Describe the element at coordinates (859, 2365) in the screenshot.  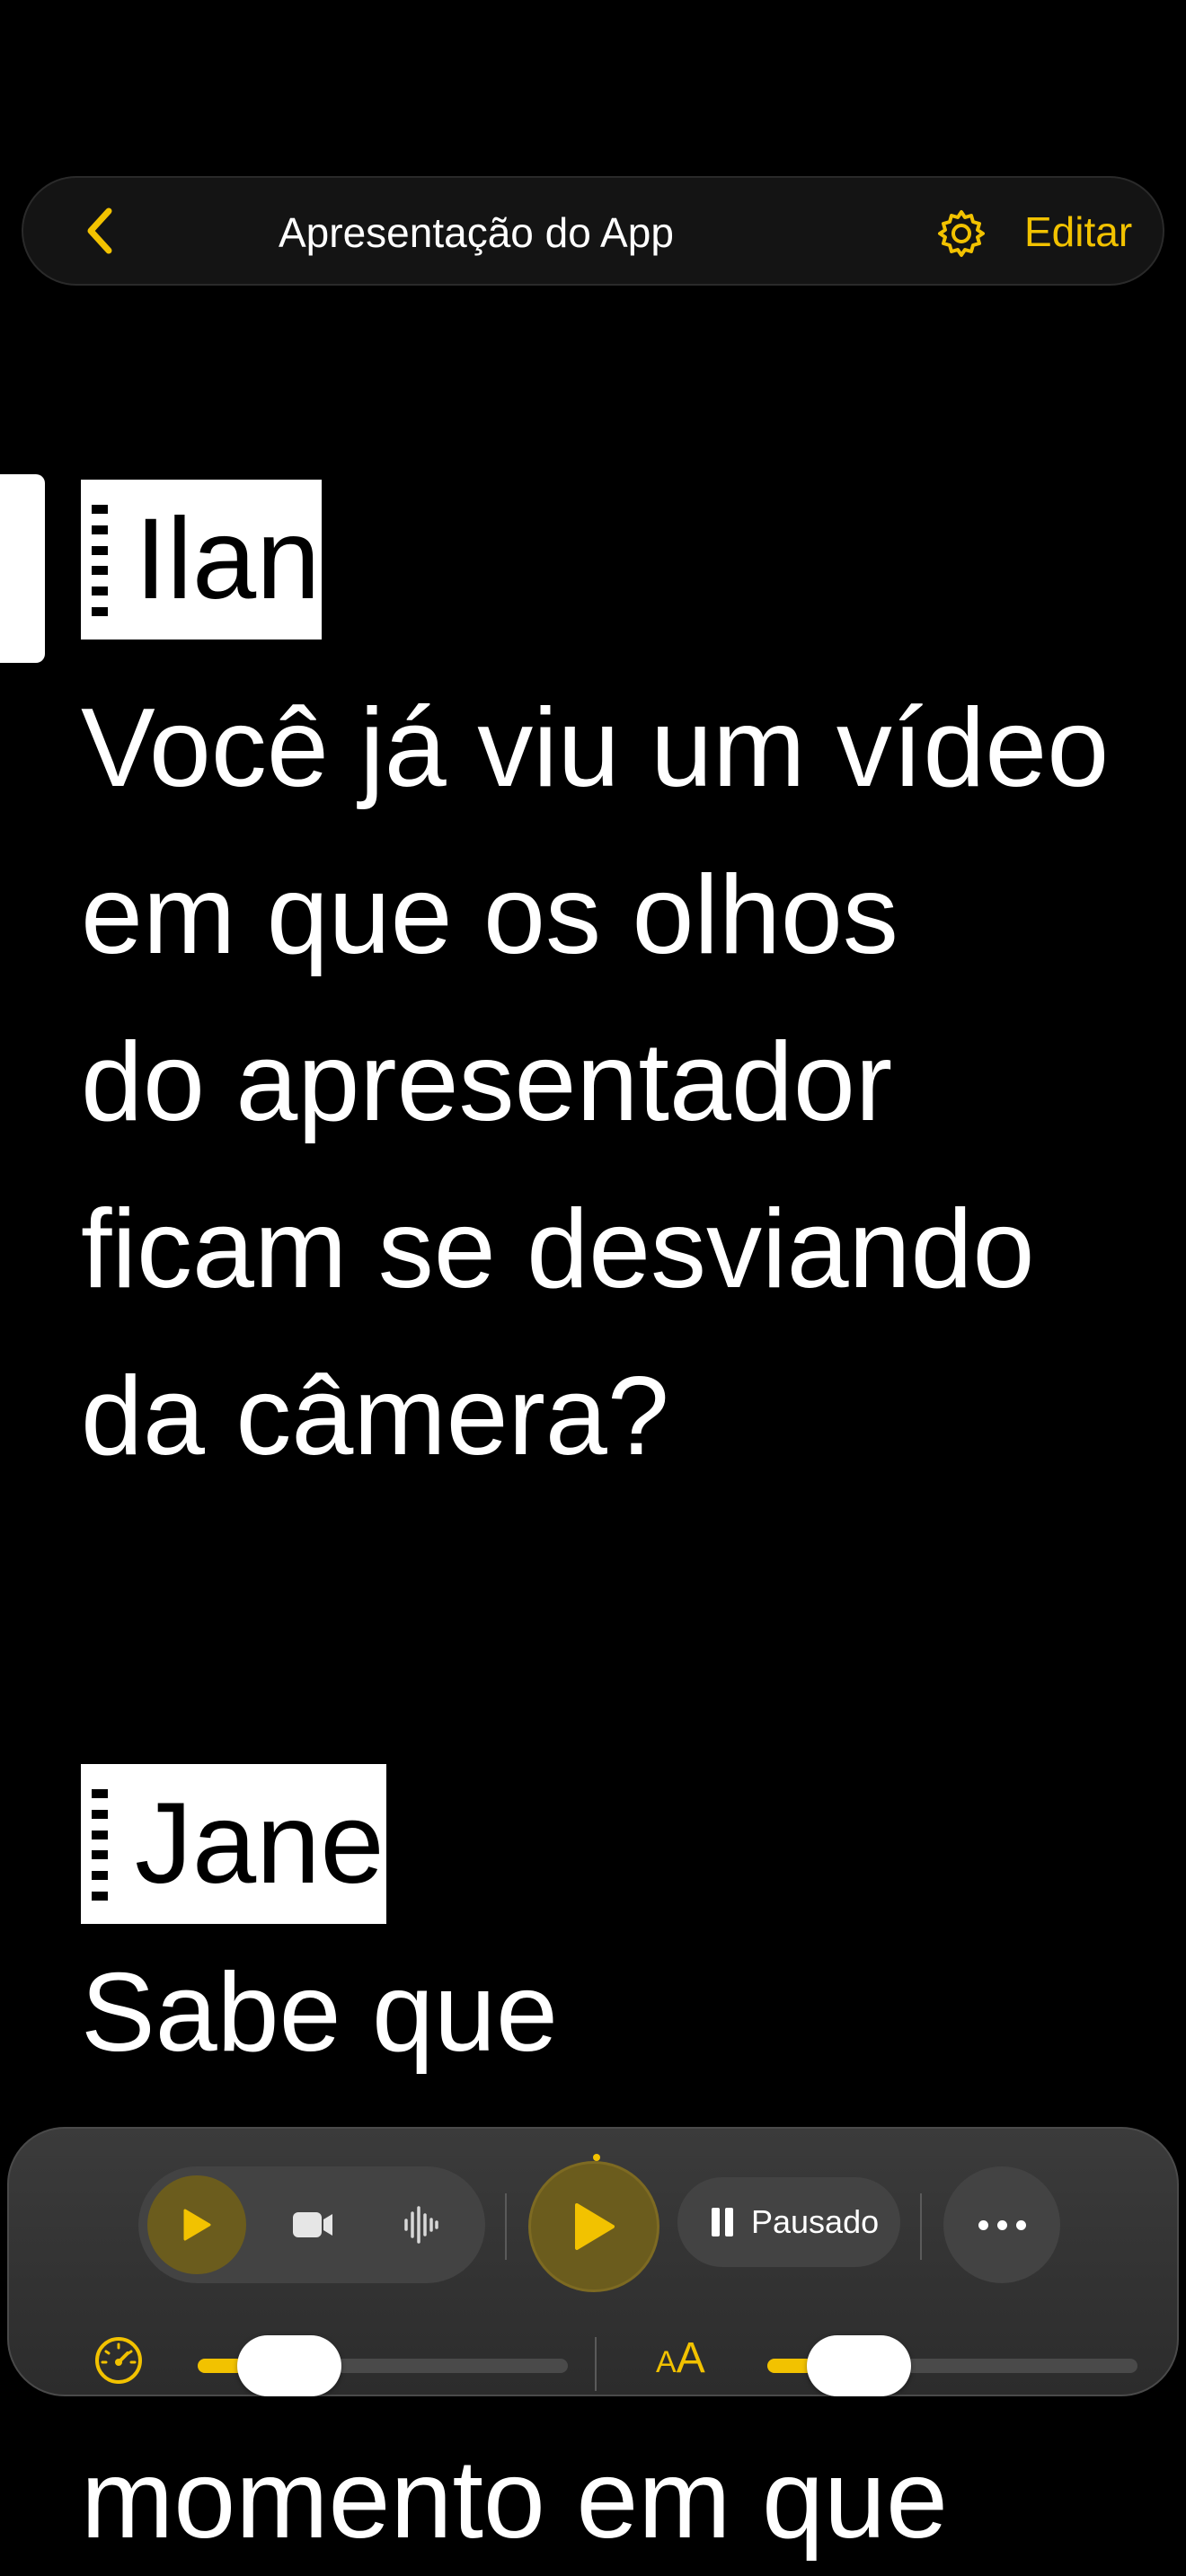
I see `text-size-slider-thumb` at that location.